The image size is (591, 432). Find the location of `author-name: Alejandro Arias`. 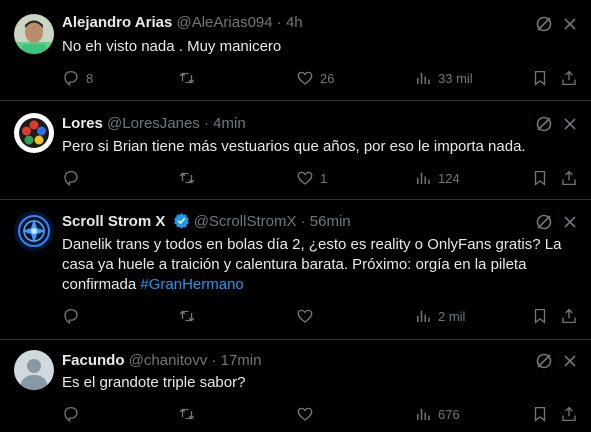

author-name: Alejandro Arias is located at coordinates (117, 22).